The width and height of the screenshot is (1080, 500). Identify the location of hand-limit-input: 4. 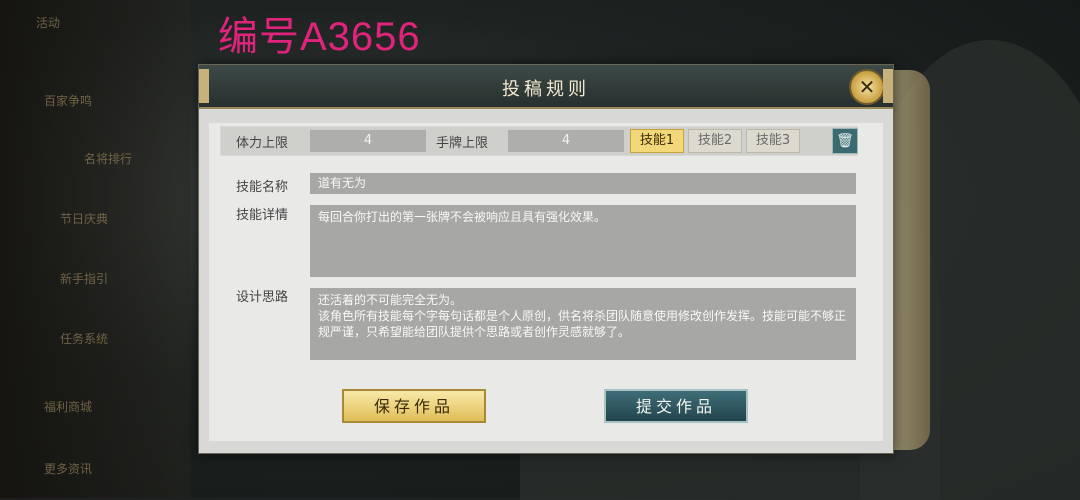
(566, 141).